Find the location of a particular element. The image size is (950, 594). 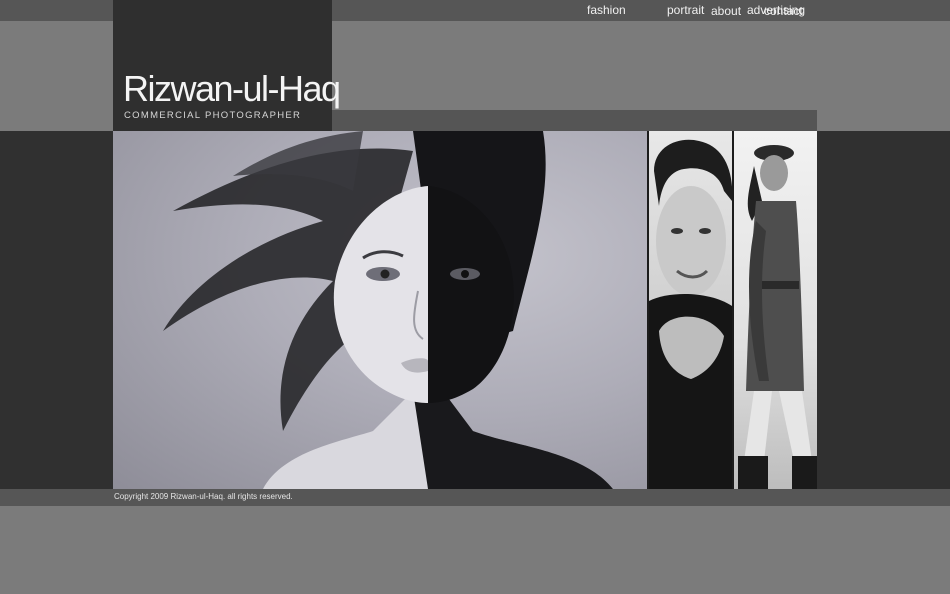

menu-item-fashion: fashion is located at coordinates (606, 10).